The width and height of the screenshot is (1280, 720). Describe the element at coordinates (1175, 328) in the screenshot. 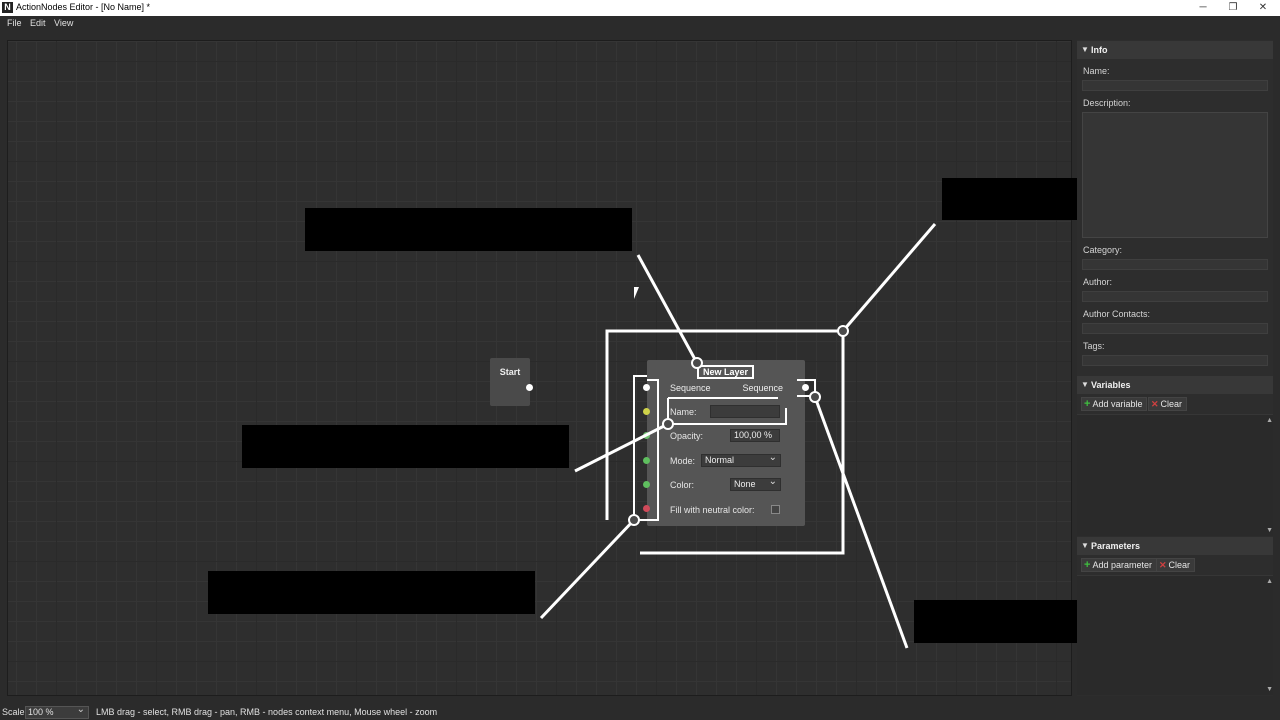

I see `info-author-contacts-input` at that location.